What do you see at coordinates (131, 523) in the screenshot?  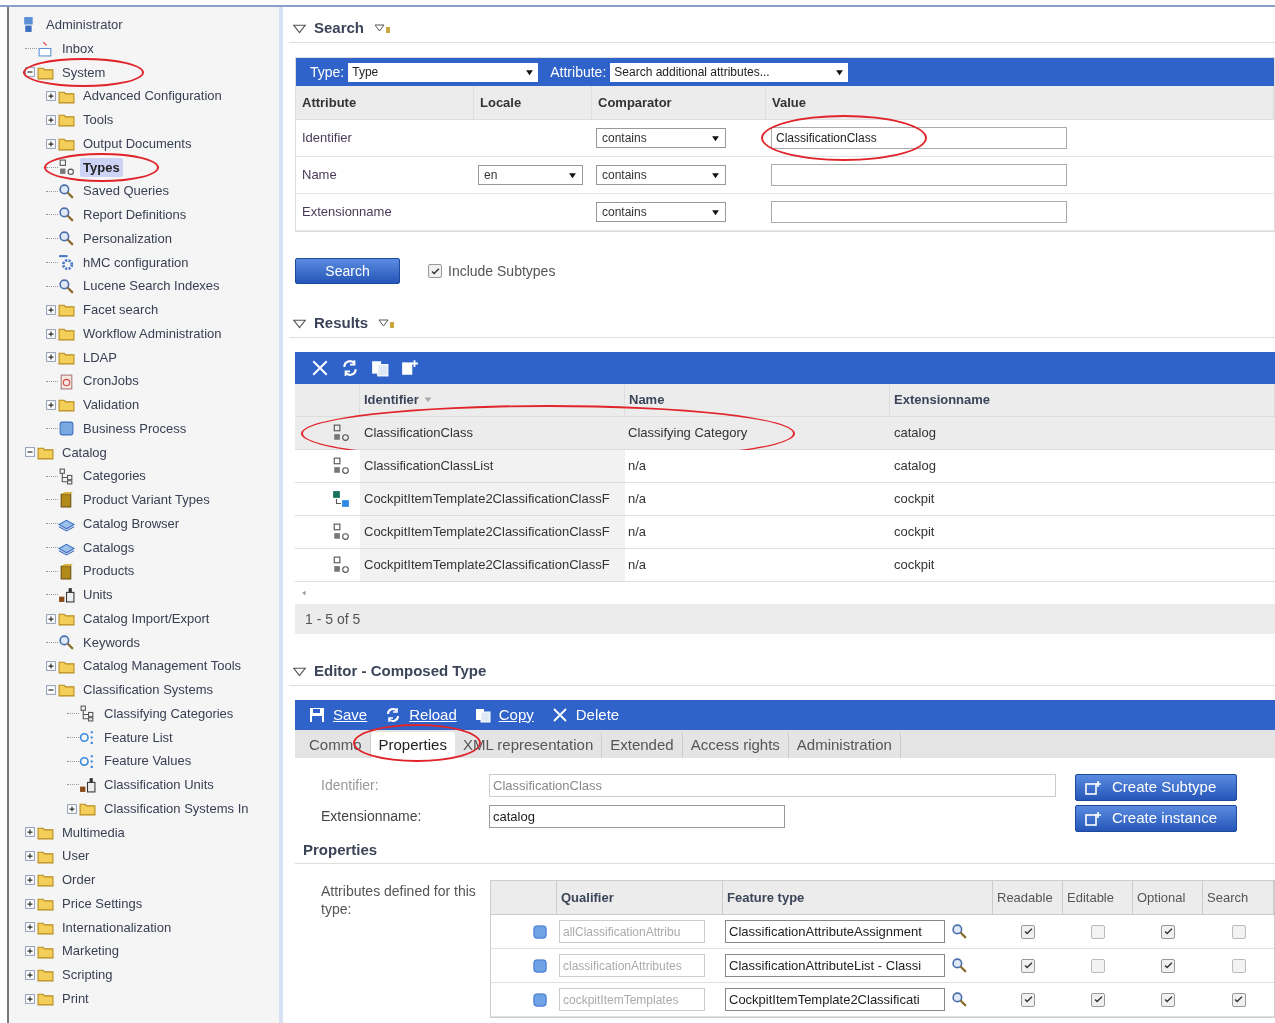 I see `tree-item: Catalog Browser` at bounding box center [131, 523].